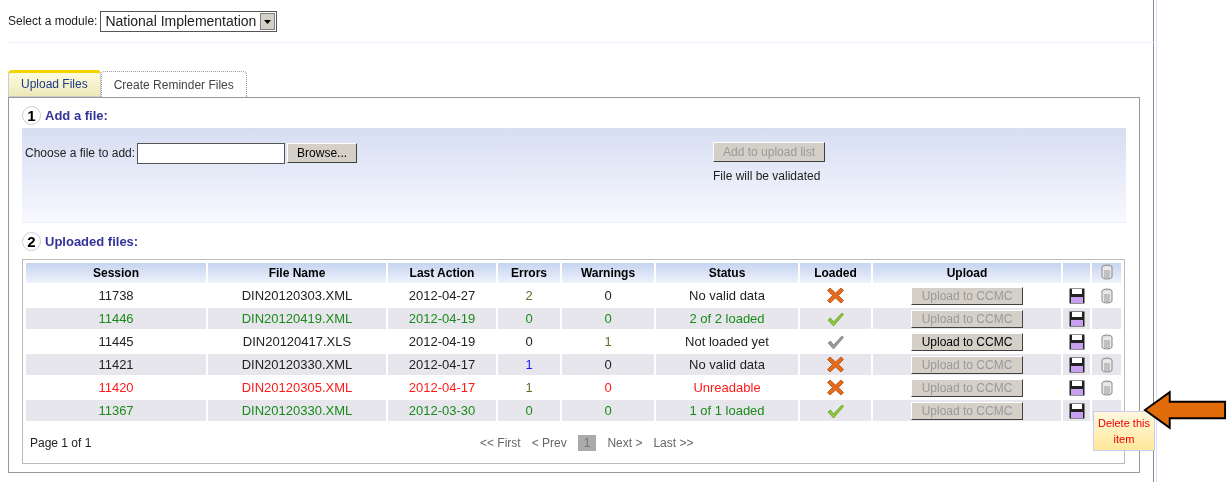 This screenshot has height=482, width=1227. Describe the element at coordinates (442, 410) in the screenshot. I see `date-cell: 2012-03-30` at that location.